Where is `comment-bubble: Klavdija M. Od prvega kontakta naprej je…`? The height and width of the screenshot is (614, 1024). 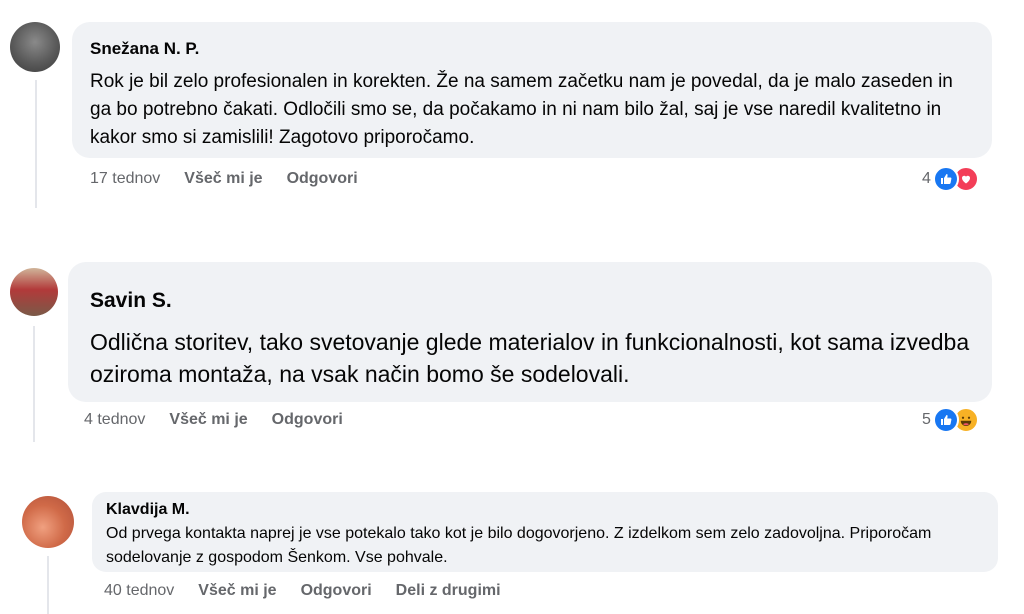 comment-bubble: Klavdija M. Od prvega kontakta naprej je… is located at coordinates (545, 532).